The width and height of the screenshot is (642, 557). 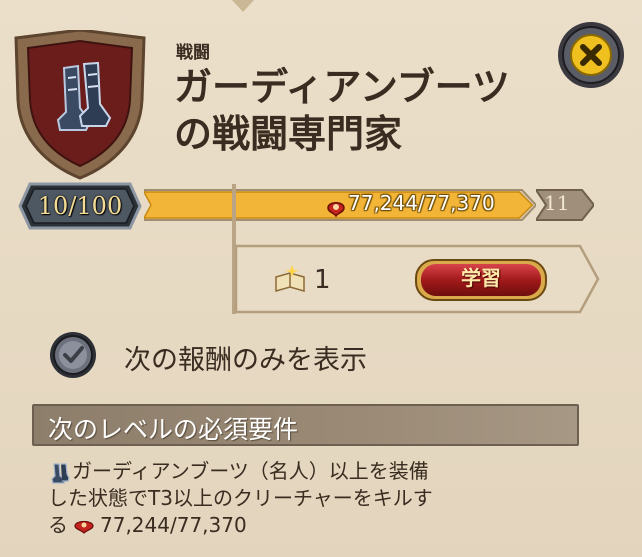 What do you see at coordinates (73, 355) in the screenshot?
I see `show-next-reward-checkbox` at bounding box center [73, 355].